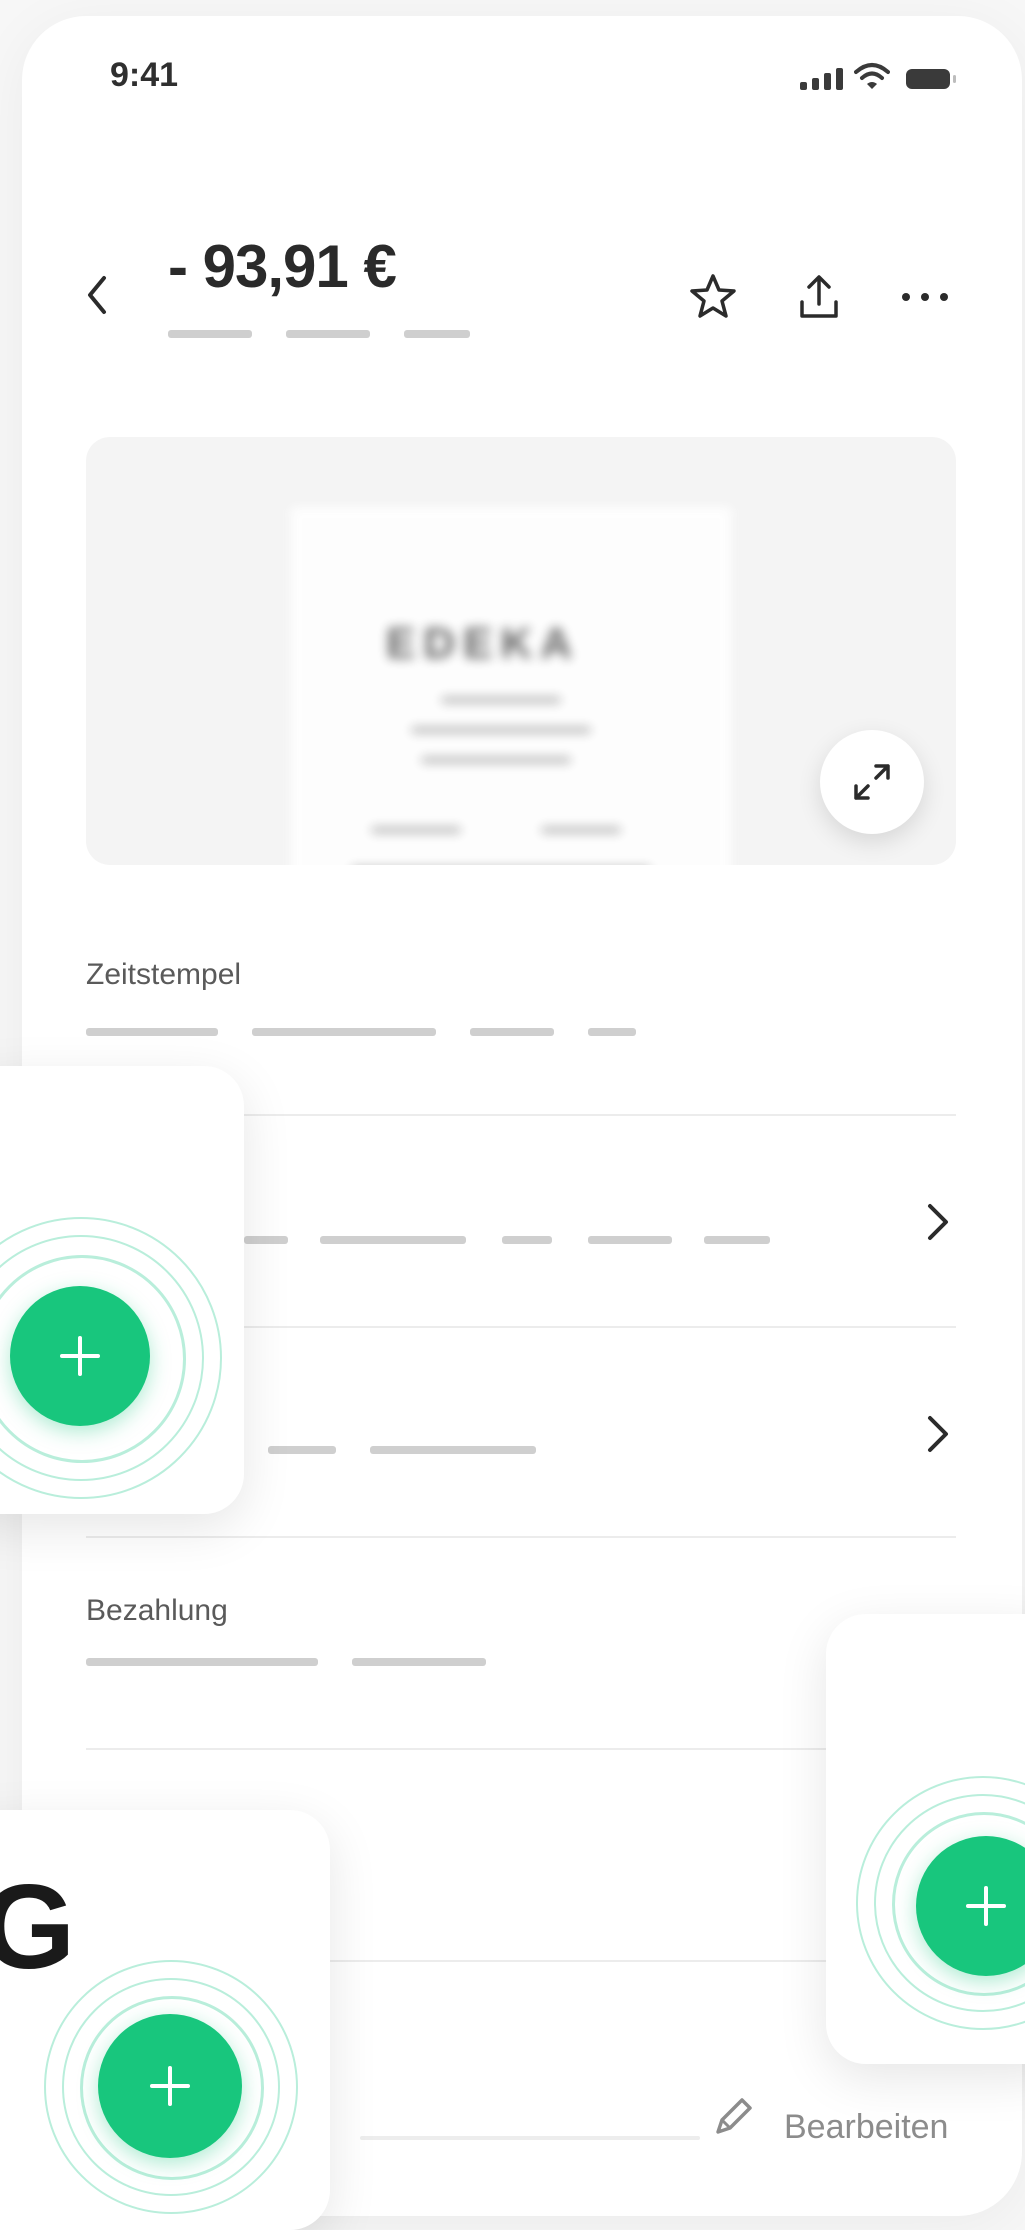 The width and height of the screenshot is (1025, 2230). Describe the element at coordinates (157, 1610) in the screenshot. I see `payment-label: Bezahlung` at that location.